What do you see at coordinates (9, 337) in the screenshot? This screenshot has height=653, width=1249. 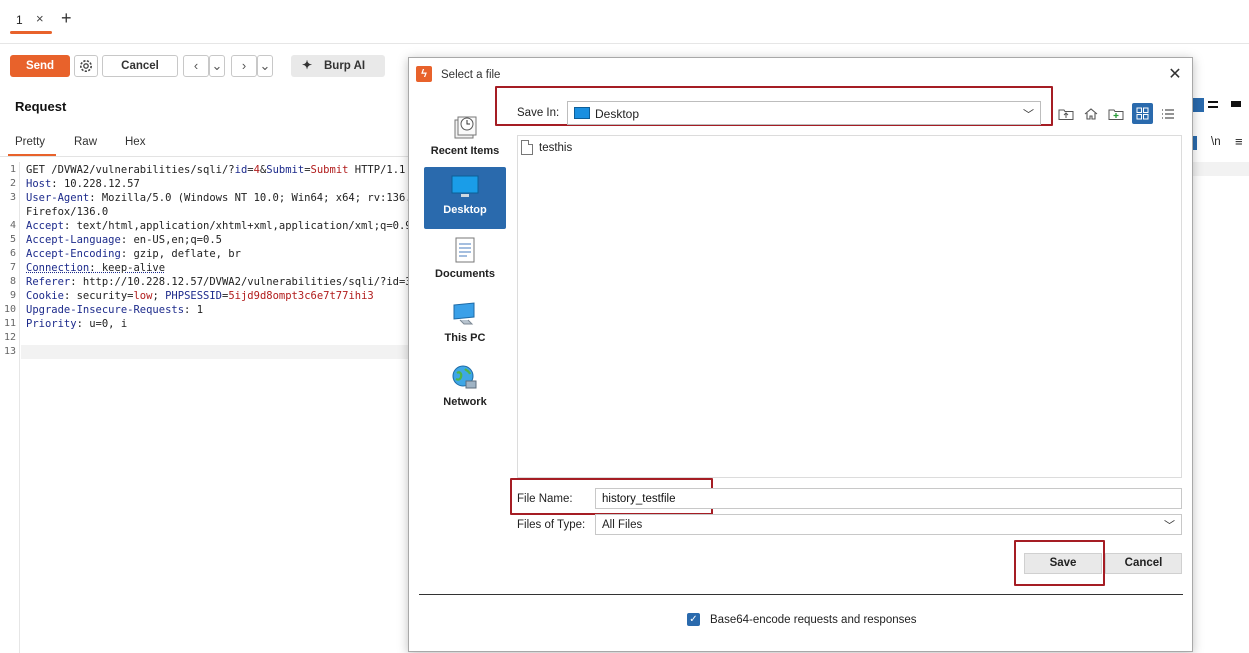 I see `line-number: 12` at bounding box center [9, 337].